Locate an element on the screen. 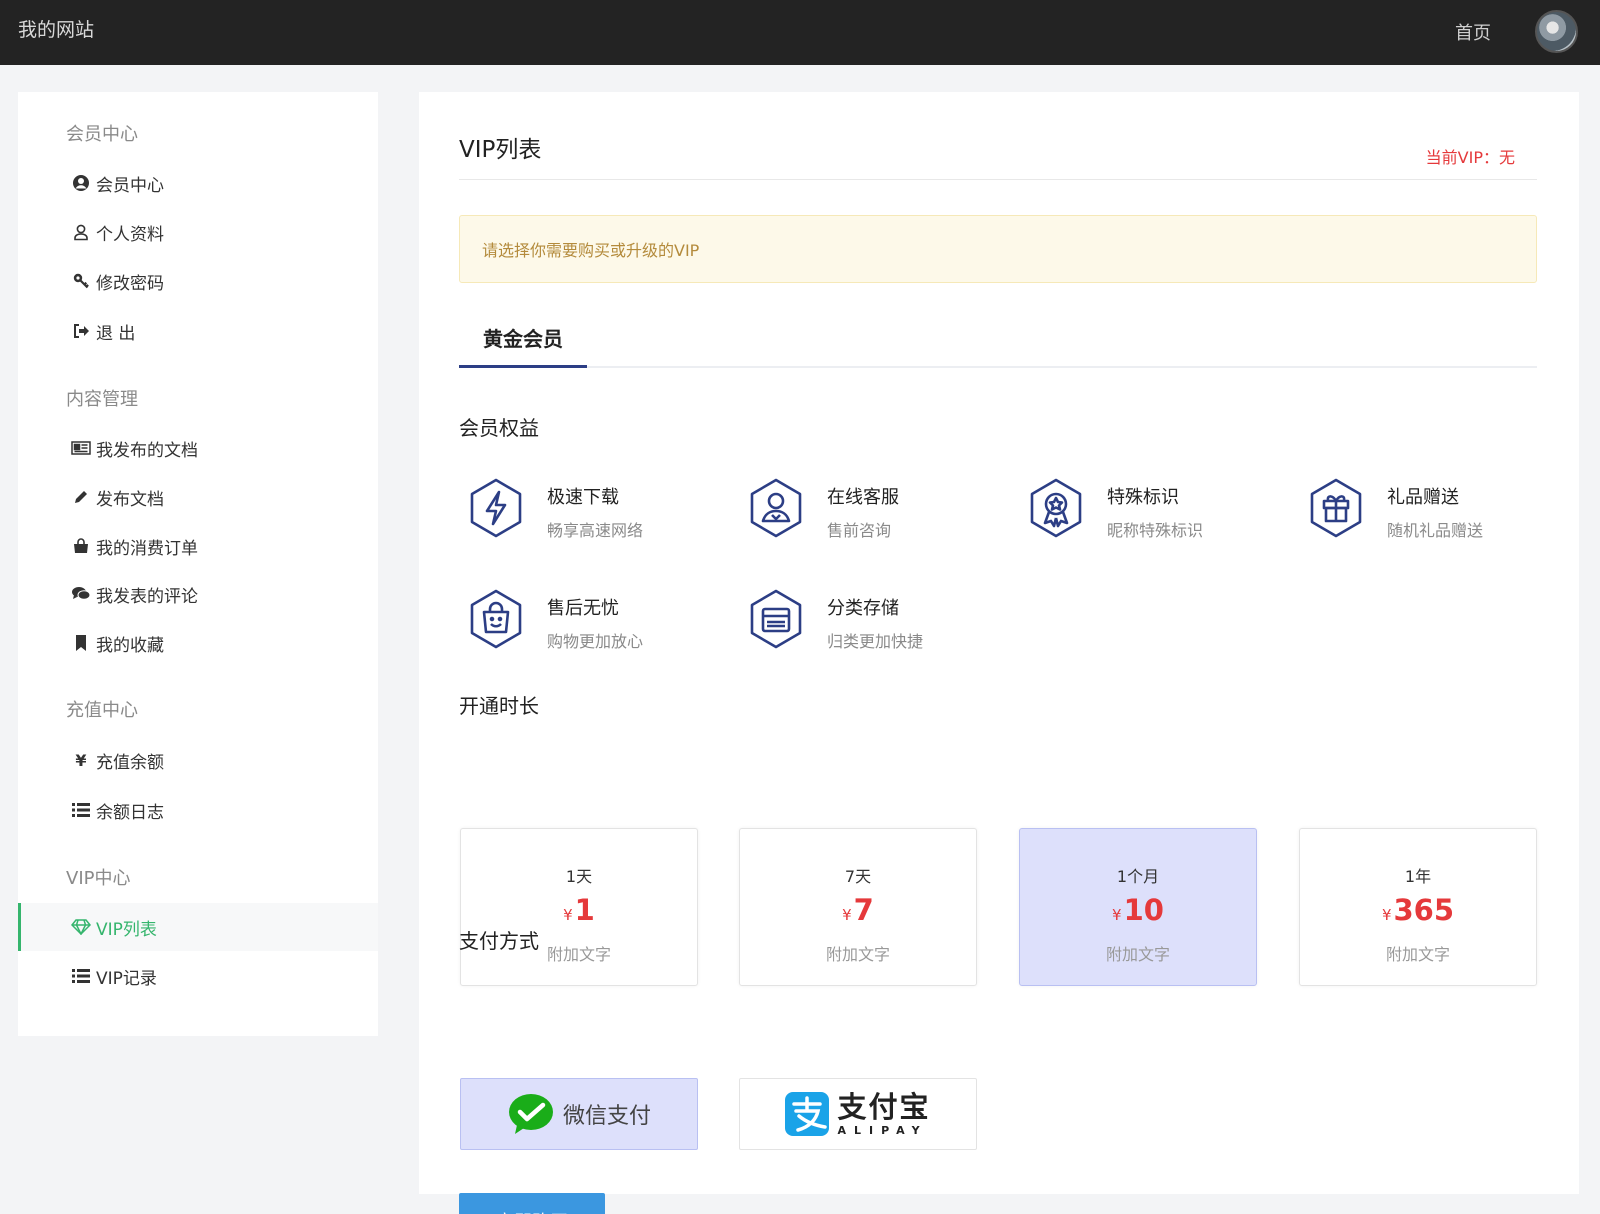 The height and width of the screenshot is (1214, 1600). plan-price: ¥10 is located at coordinates (1138, 910).